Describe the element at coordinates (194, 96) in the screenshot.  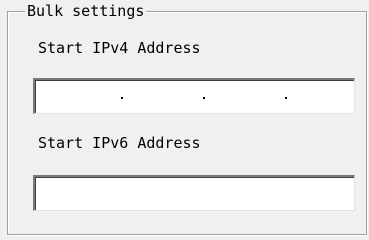
I see `start-ipv4-address-input` at that location.